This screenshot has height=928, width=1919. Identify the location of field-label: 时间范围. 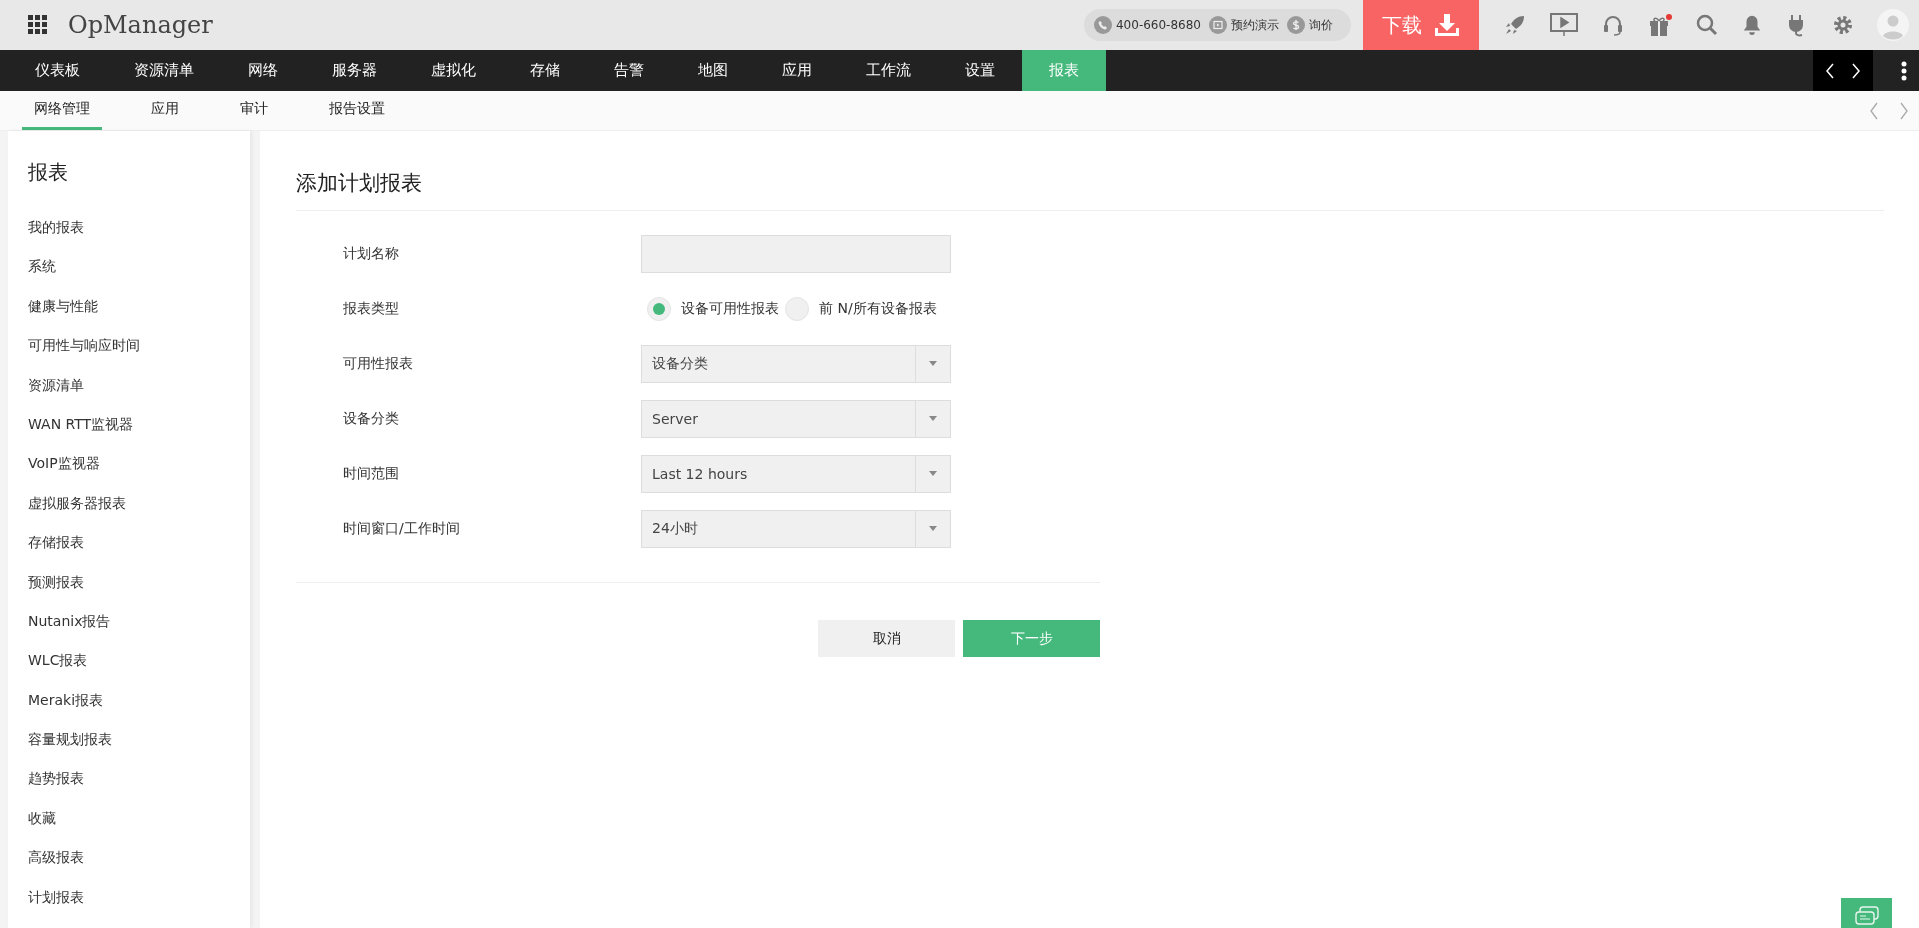
(371, 473).